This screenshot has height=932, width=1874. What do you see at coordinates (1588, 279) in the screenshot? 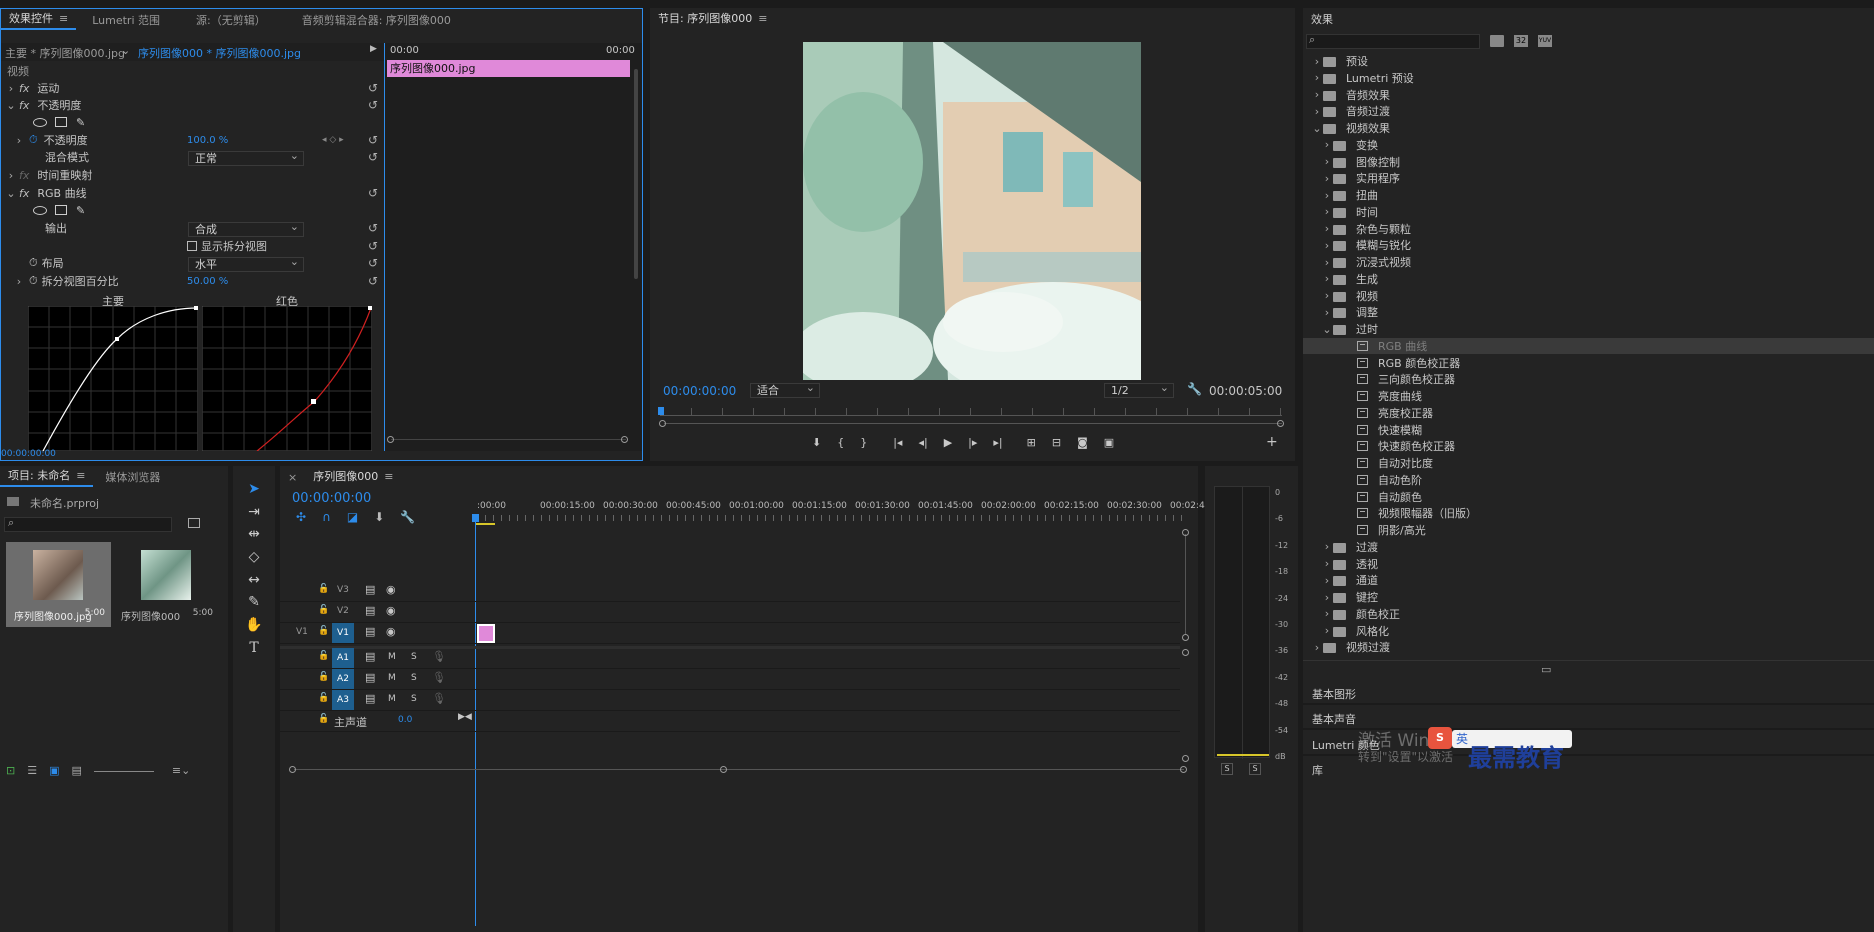
I see `effect-folder: › 生成` at bounding box center [1588, 279].